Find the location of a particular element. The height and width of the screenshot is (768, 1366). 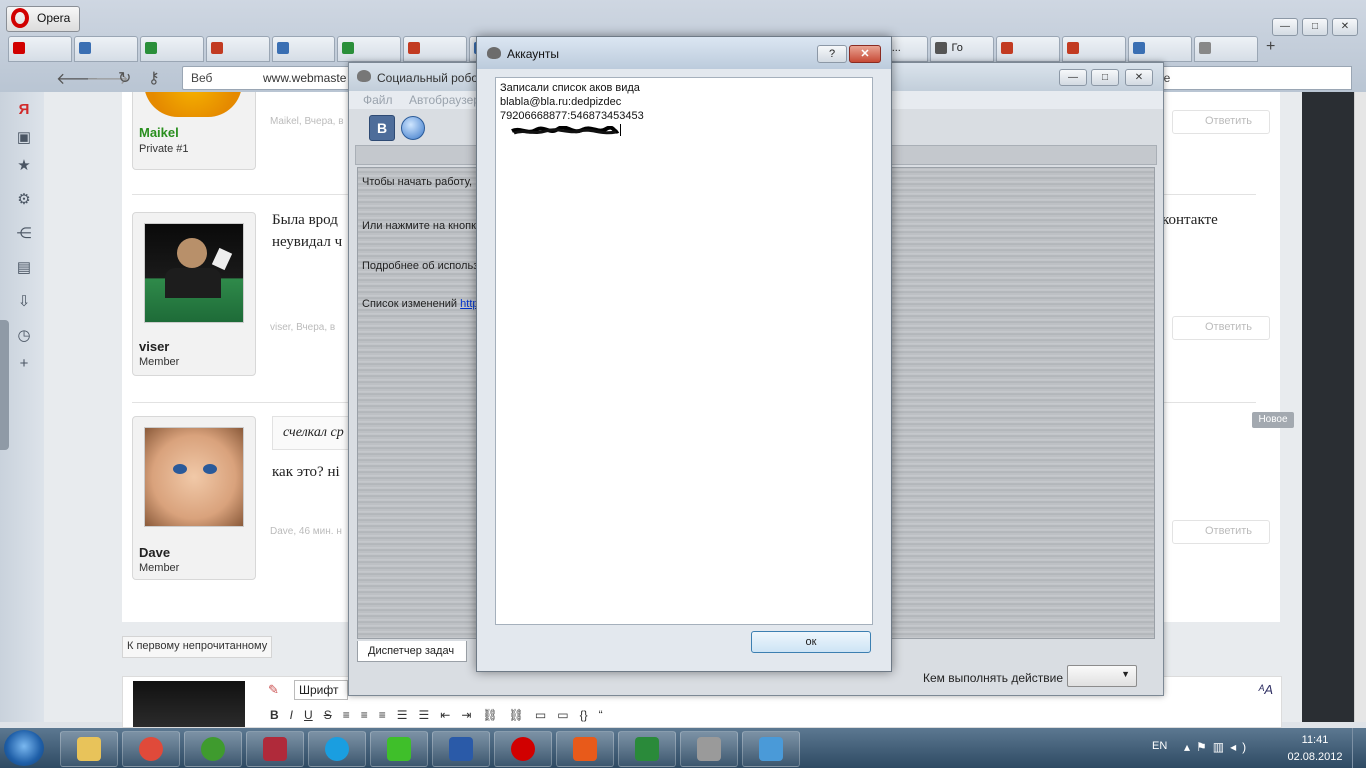

browser-tab: Го is located at coordinates (962, 49).